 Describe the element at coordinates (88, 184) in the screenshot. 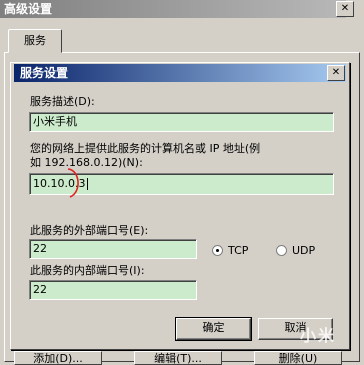

I see `text-caret` at that location.